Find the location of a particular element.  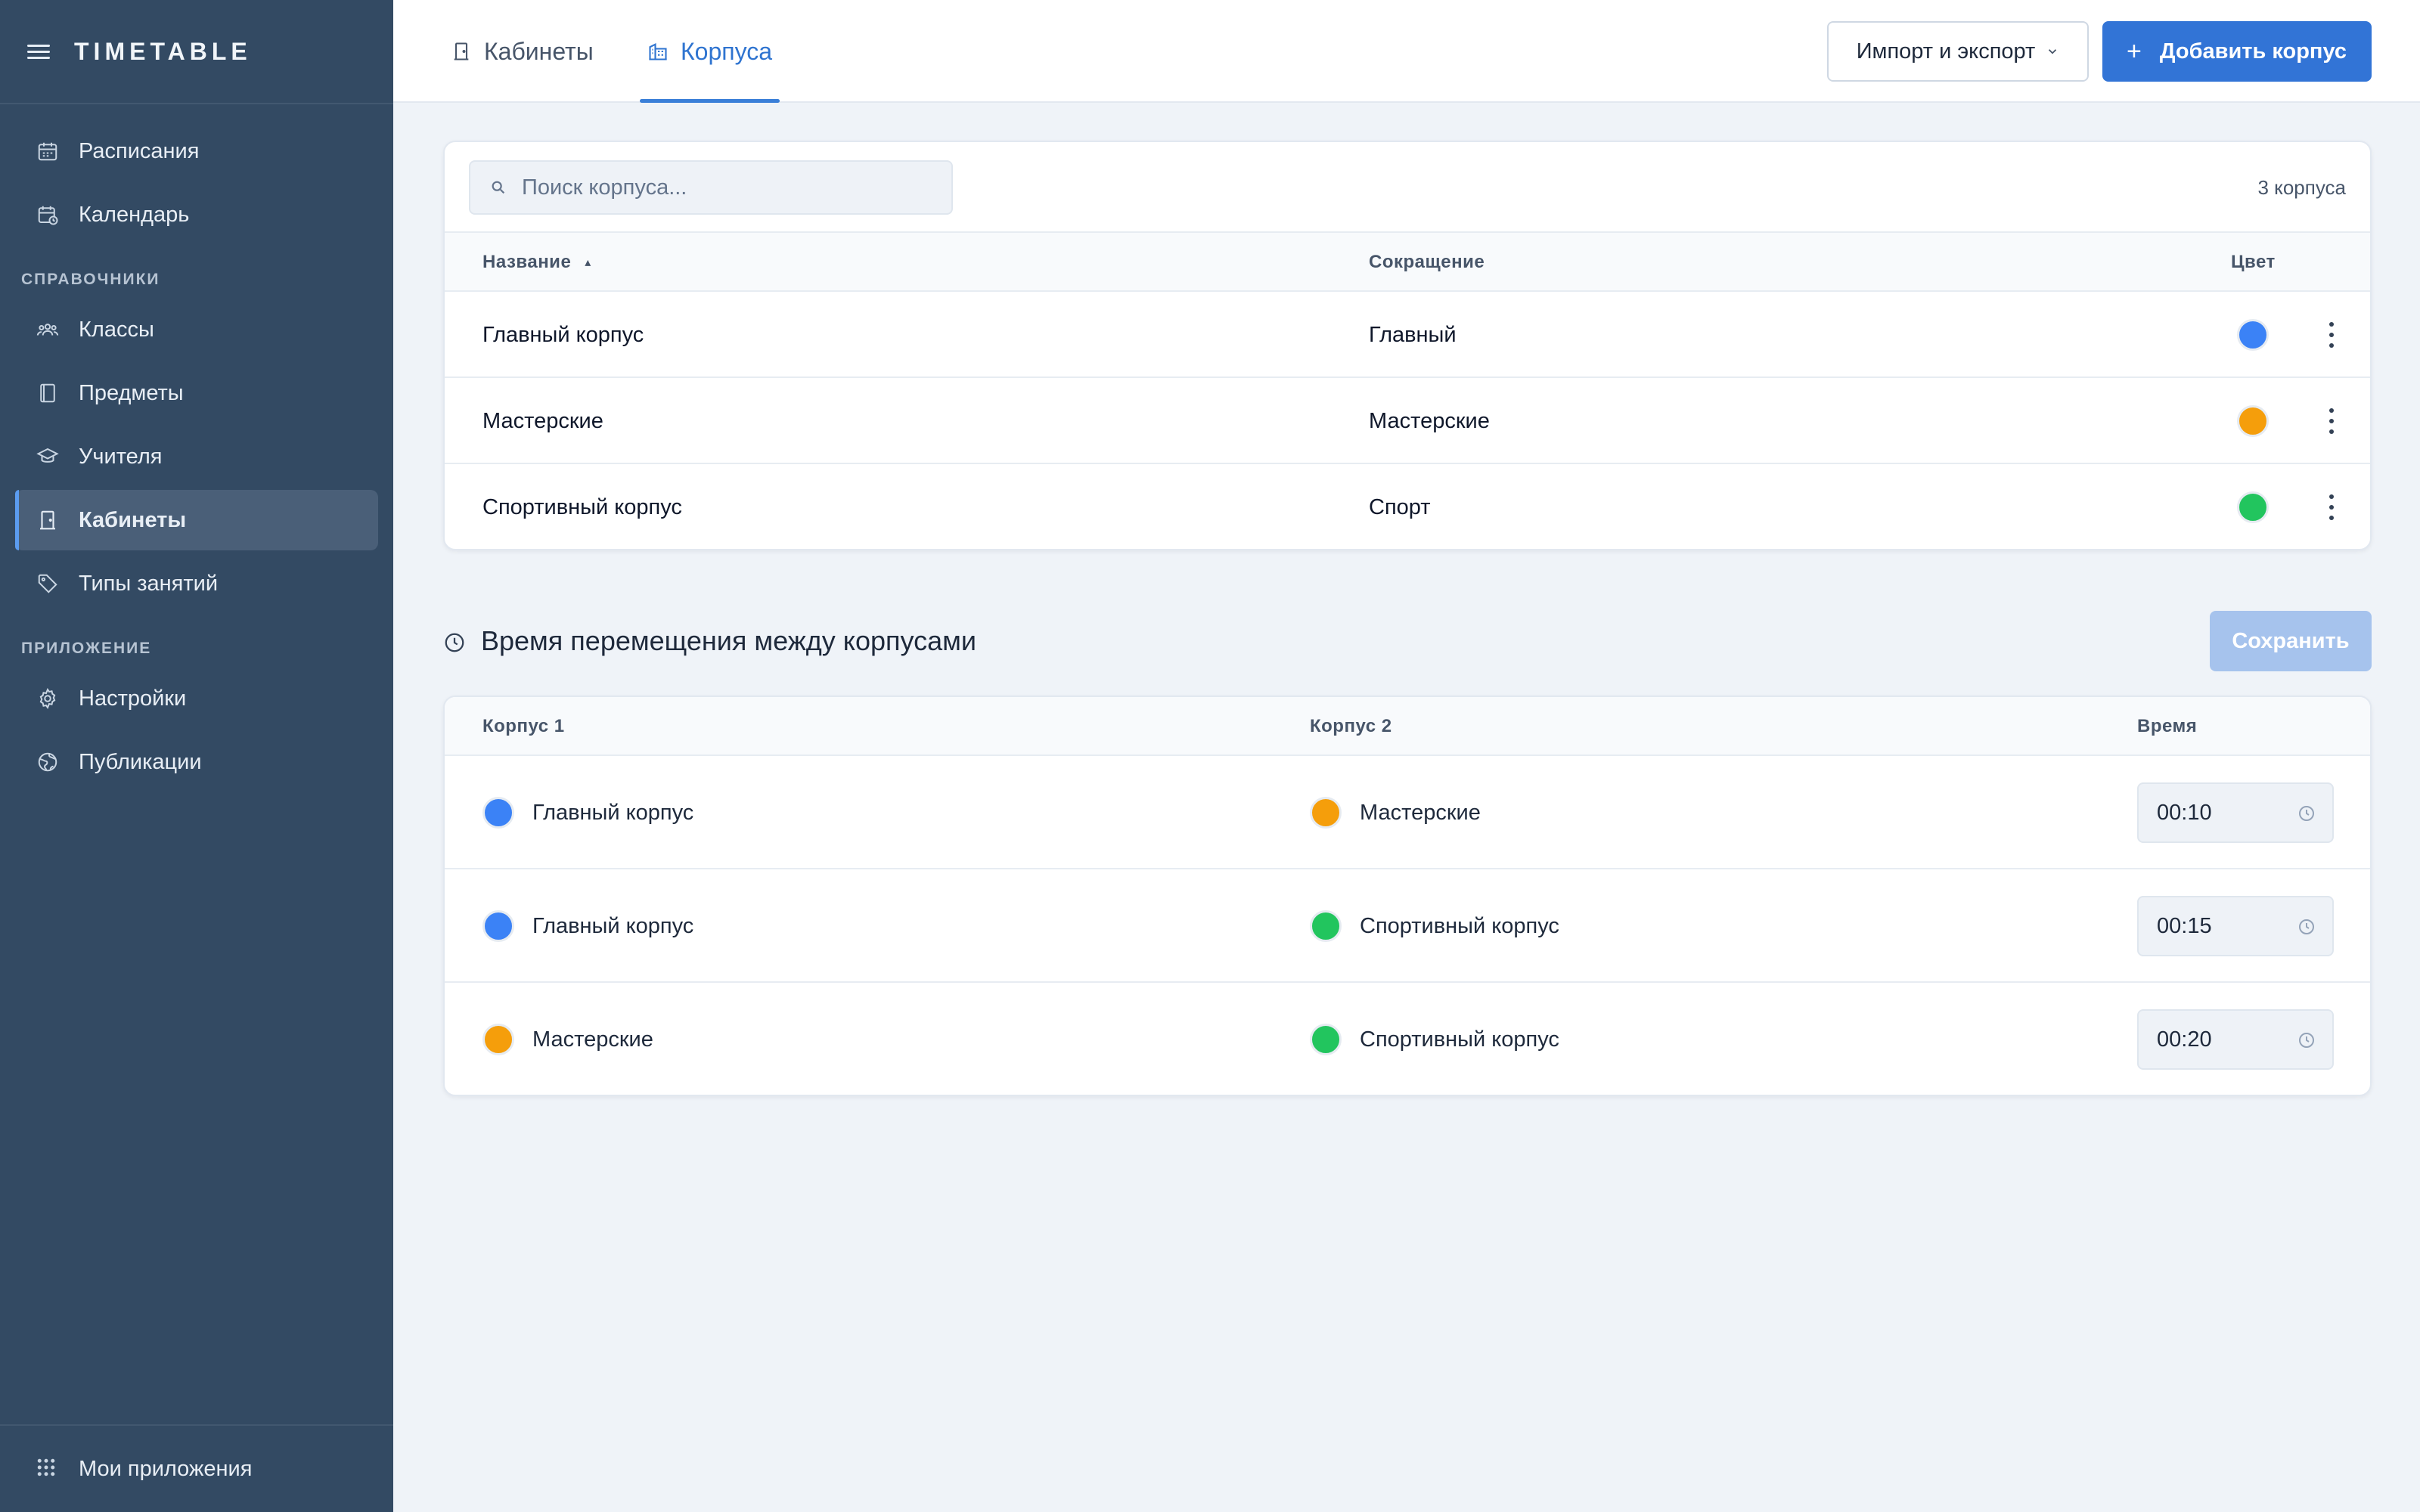

import-export-dropdown: Импорт и экспорт is located at coordinates (1958, 52).